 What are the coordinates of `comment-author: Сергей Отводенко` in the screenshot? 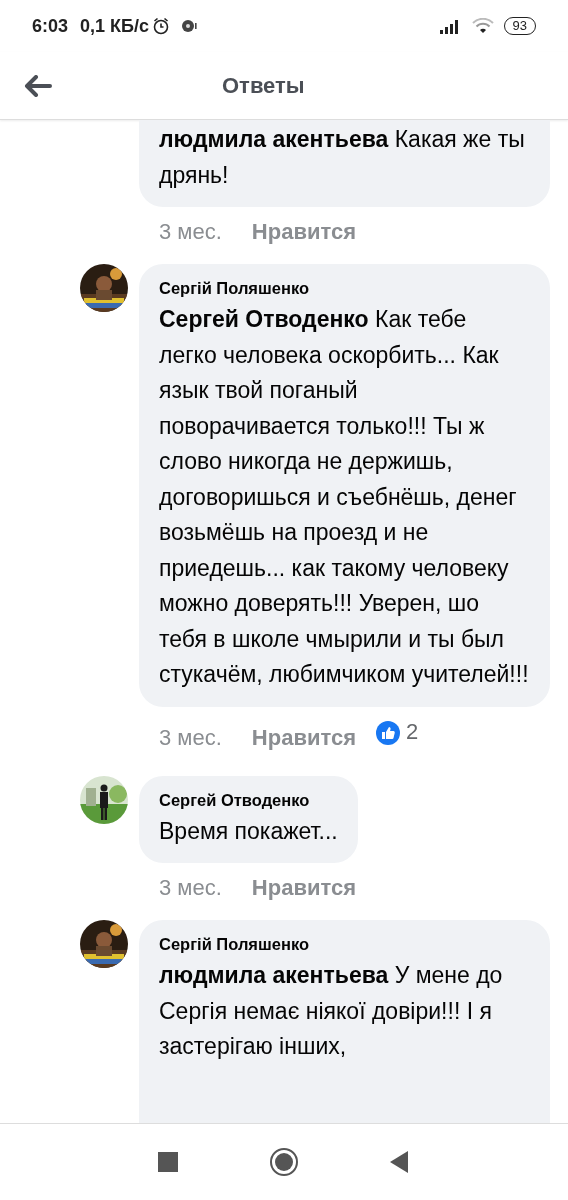 It's located at (248, 799).